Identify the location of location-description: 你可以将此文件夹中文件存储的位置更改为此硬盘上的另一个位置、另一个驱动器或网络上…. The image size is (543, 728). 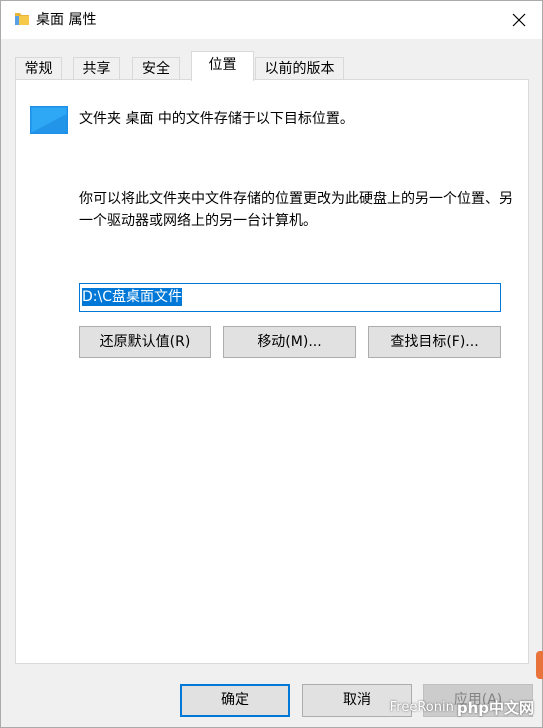
(296, 210).